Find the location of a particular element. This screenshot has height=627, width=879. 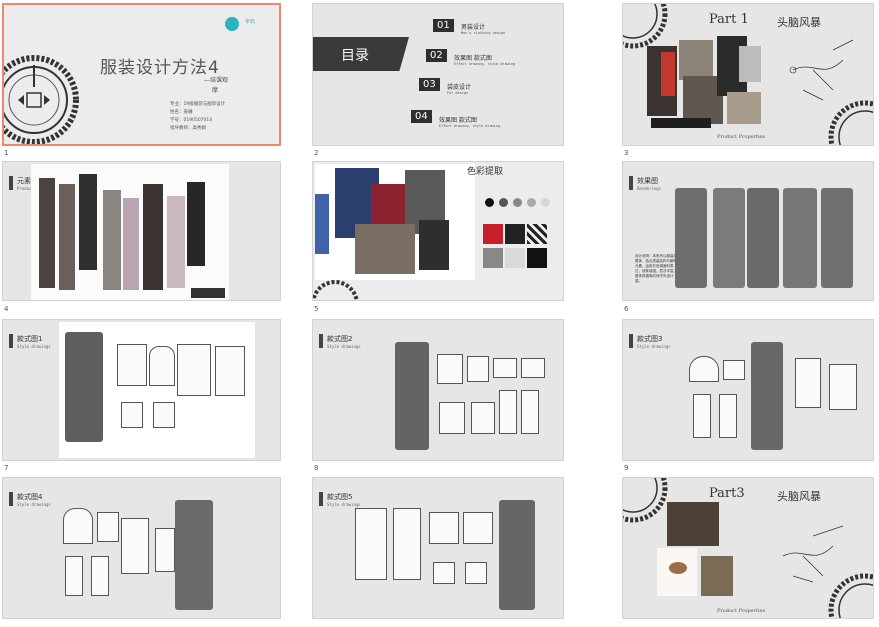

slide-thumbnail-11: 款式图5 Style drawings is located at coordinates (438, 548).